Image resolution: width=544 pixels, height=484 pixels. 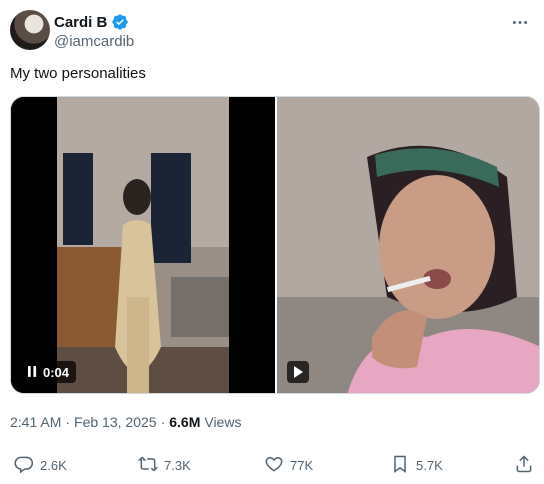 I want to click on share-icon, so click(x=524, y=465).